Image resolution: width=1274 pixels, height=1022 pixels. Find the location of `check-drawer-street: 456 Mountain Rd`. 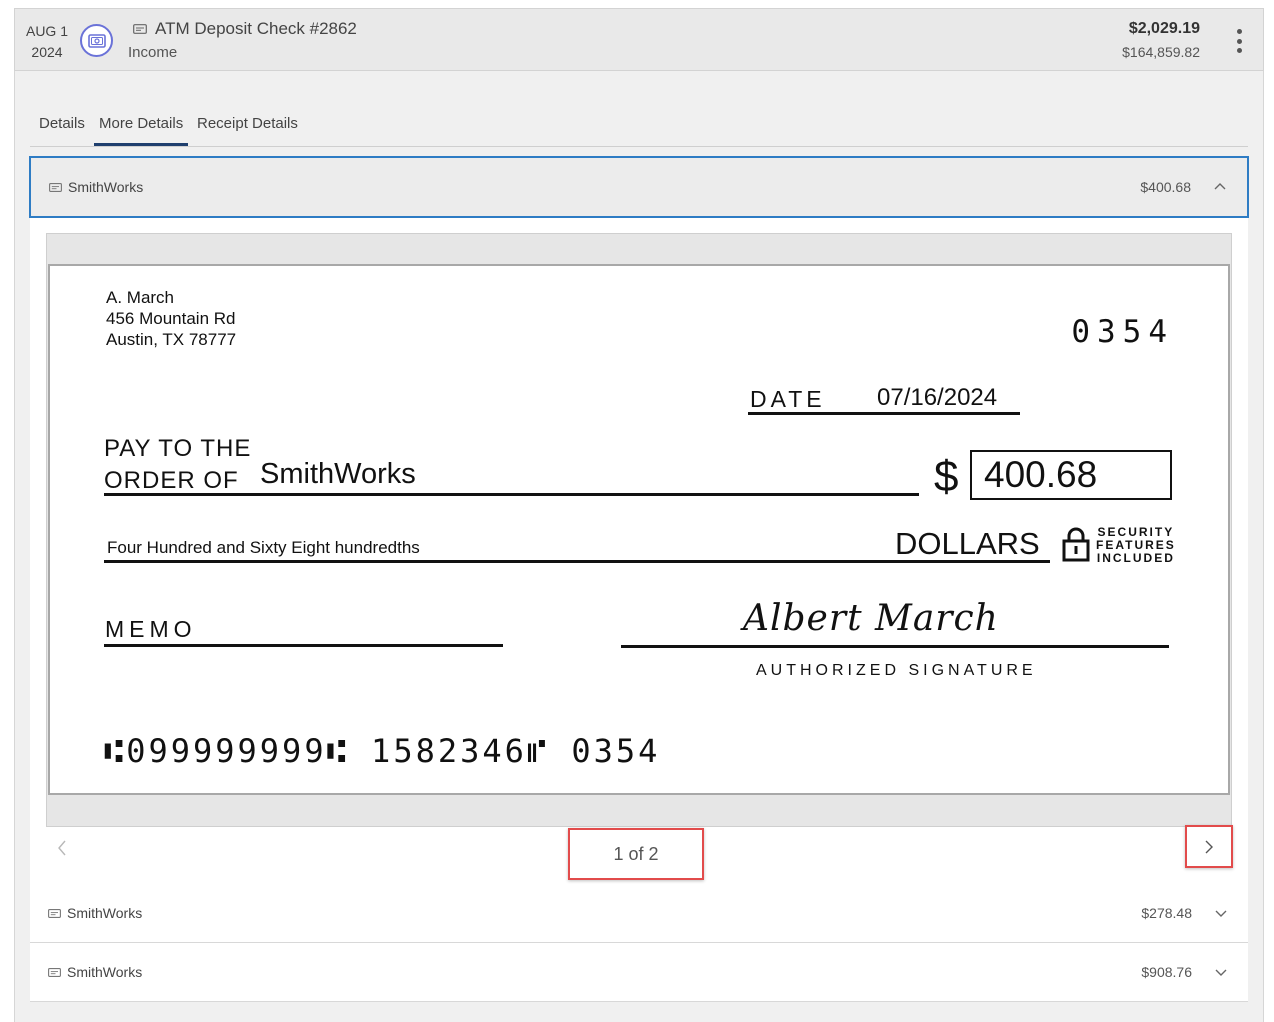

check-drawer-street: 456 Mountain Rd is located at coordinates (171, 318).